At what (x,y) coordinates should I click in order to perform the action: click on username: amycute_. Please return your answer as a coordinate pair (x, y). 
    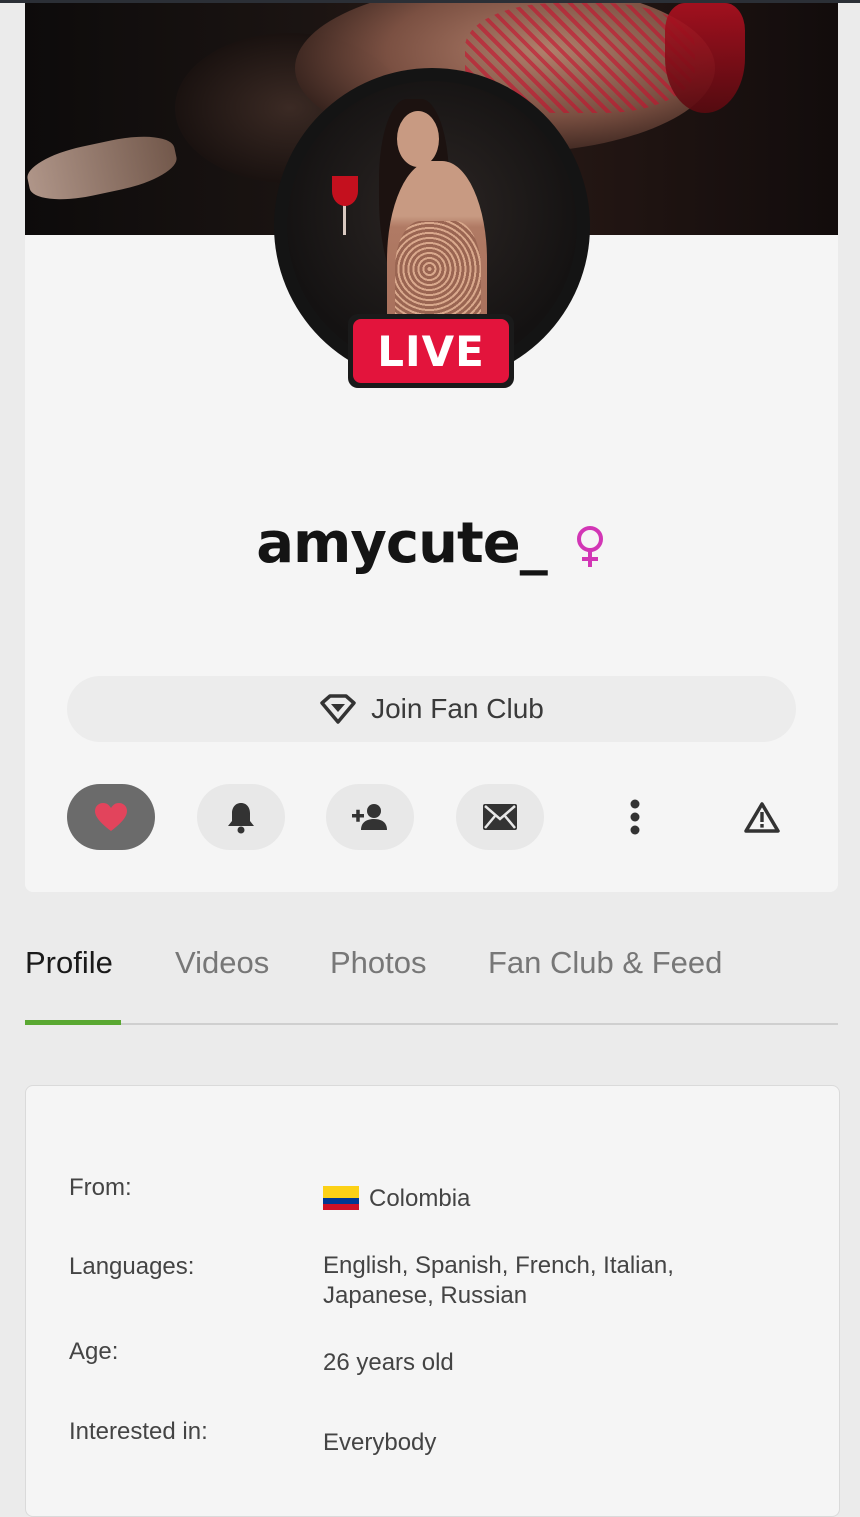
    Looking at the image, I should click on (401, 543).